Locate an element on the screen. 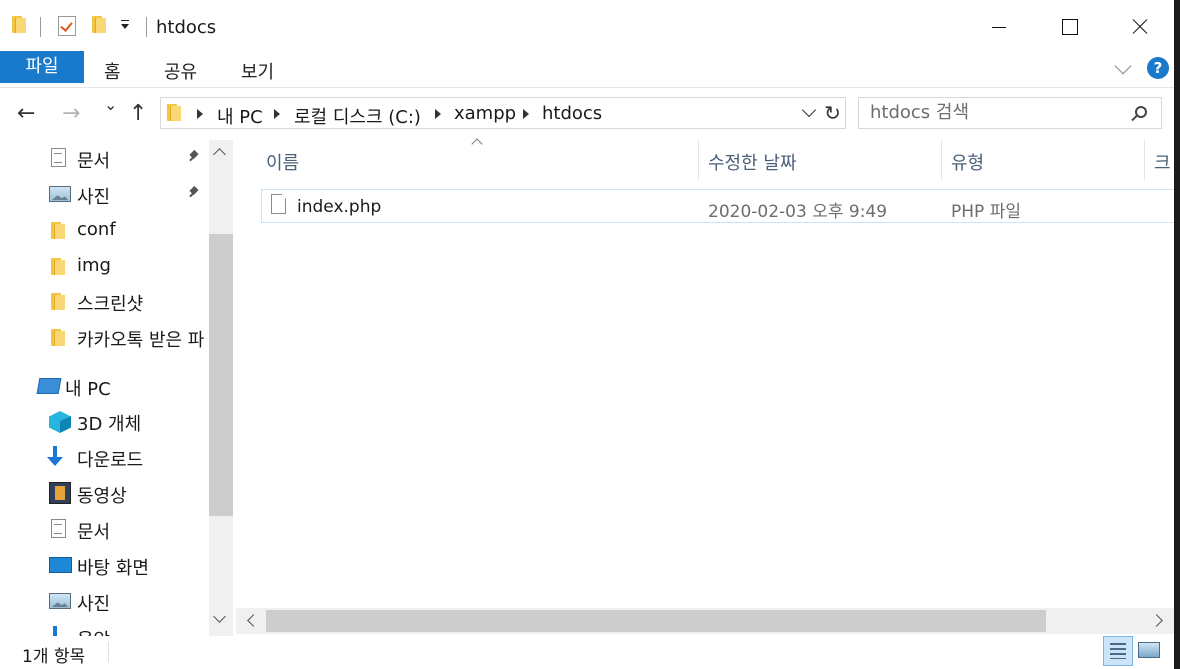  forward-button: → is located at coordinates (71, 113).